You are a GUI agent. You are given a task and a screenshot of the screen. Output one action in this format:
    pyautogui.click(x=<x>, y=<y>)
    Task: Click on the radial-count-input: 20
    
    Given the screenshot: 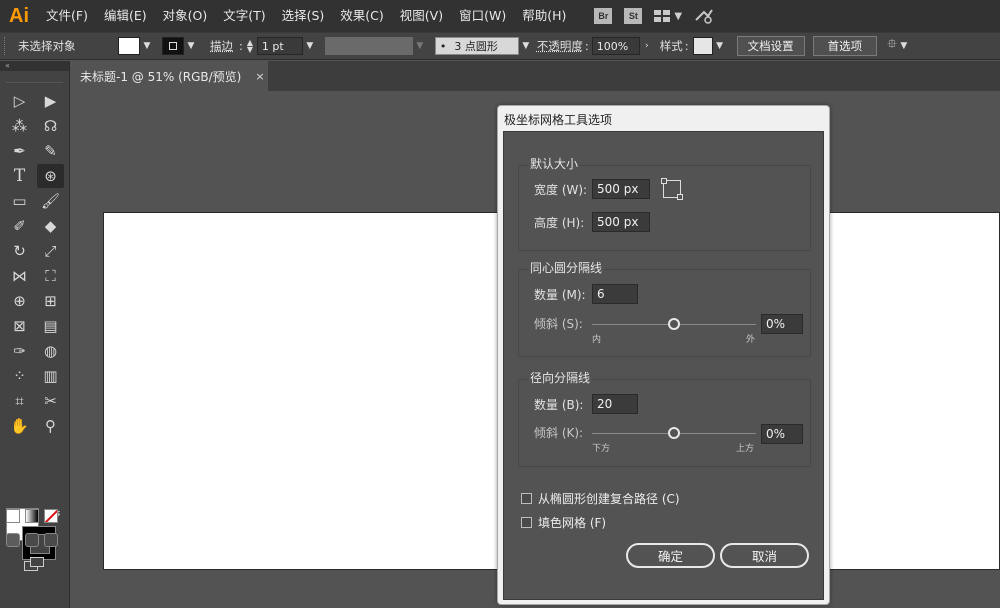 What is the action you would take?
    pyautogui.click(x=615, y=404)
    